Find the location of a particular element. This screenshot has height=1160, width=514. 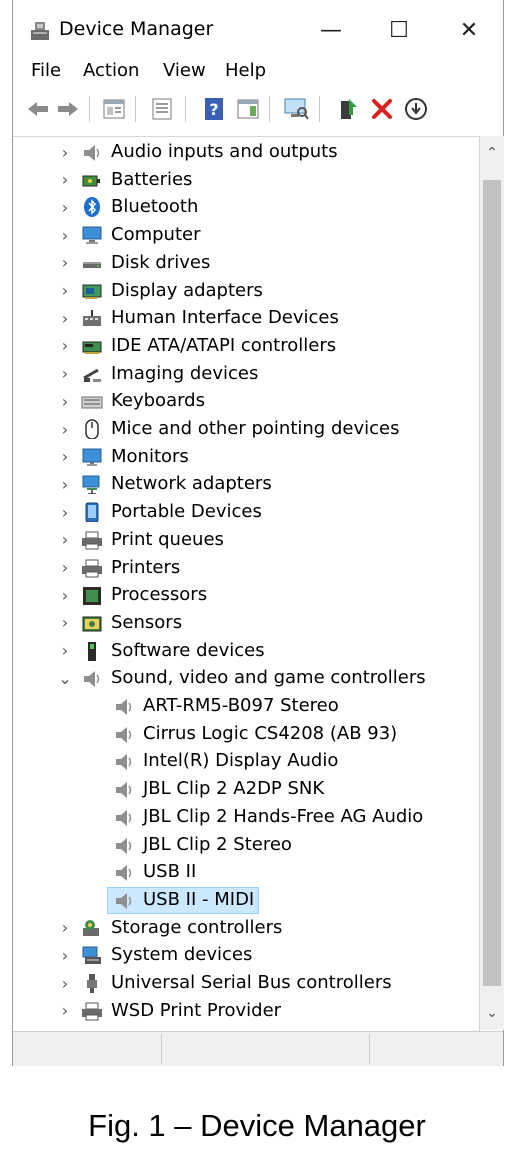

title-bar: Device Manager — ☐ ✕ is located at coordinates (258, 29).